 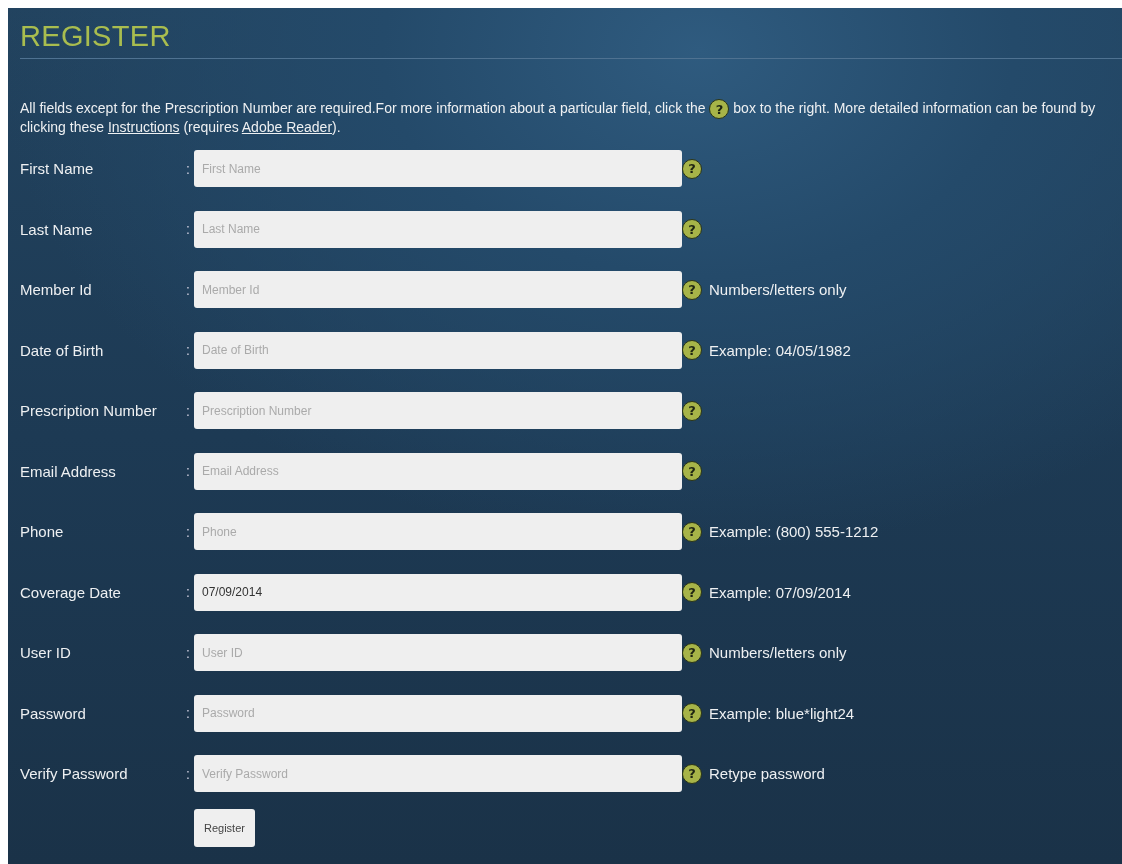 I want to click on hint-text: Example: blue*light24, so click(x=782, y=713).